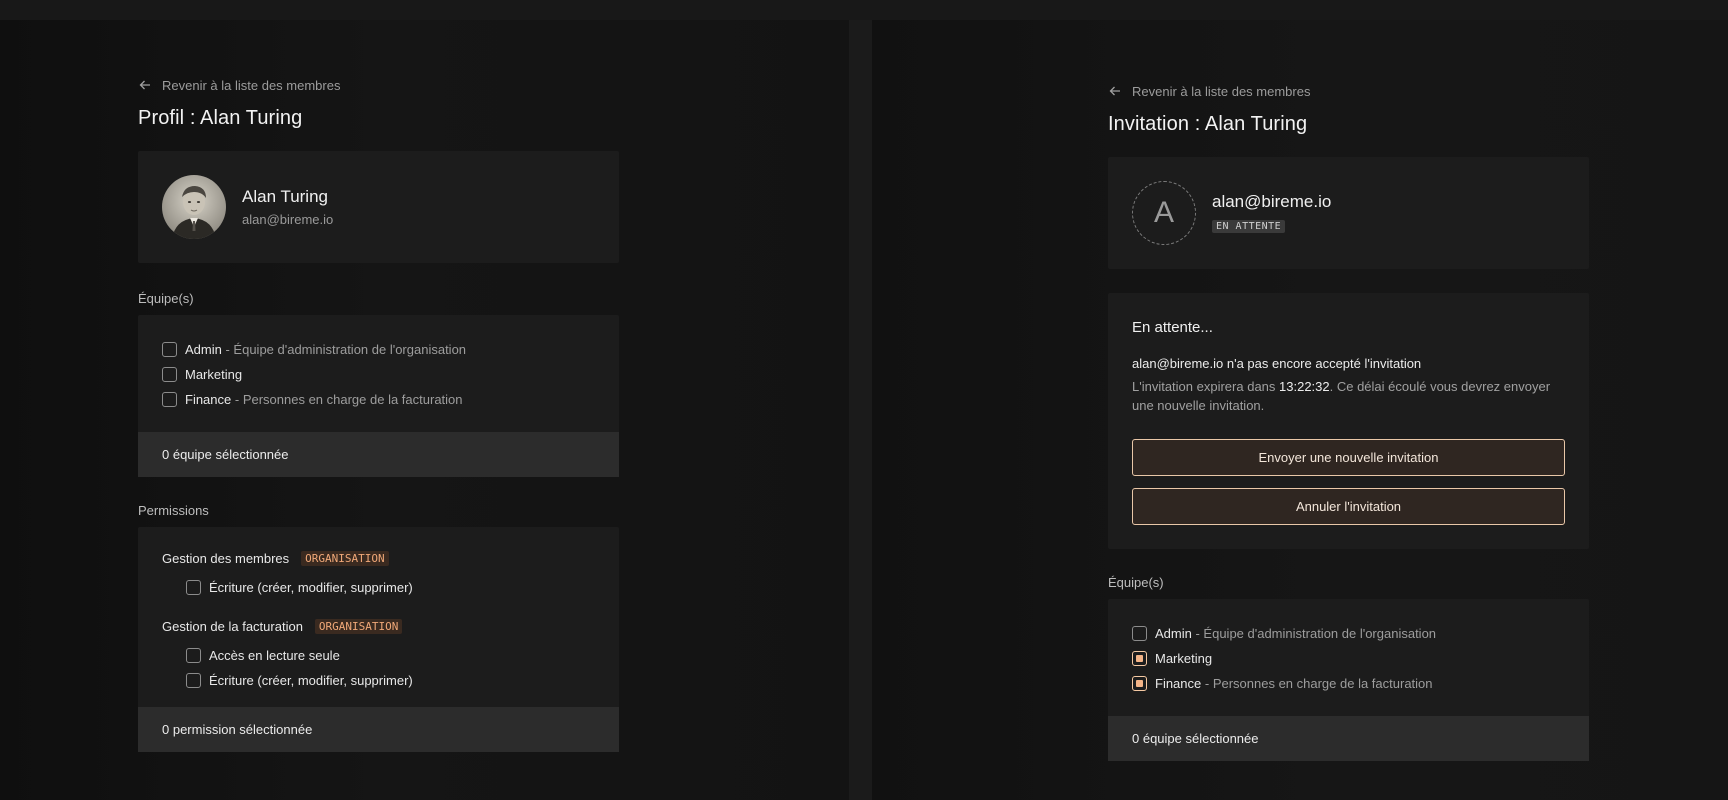 This screenshot has height=800, width=1728. Describe the element at coordinates (194, 207) in the screenshot. I see `avatar` at that location.